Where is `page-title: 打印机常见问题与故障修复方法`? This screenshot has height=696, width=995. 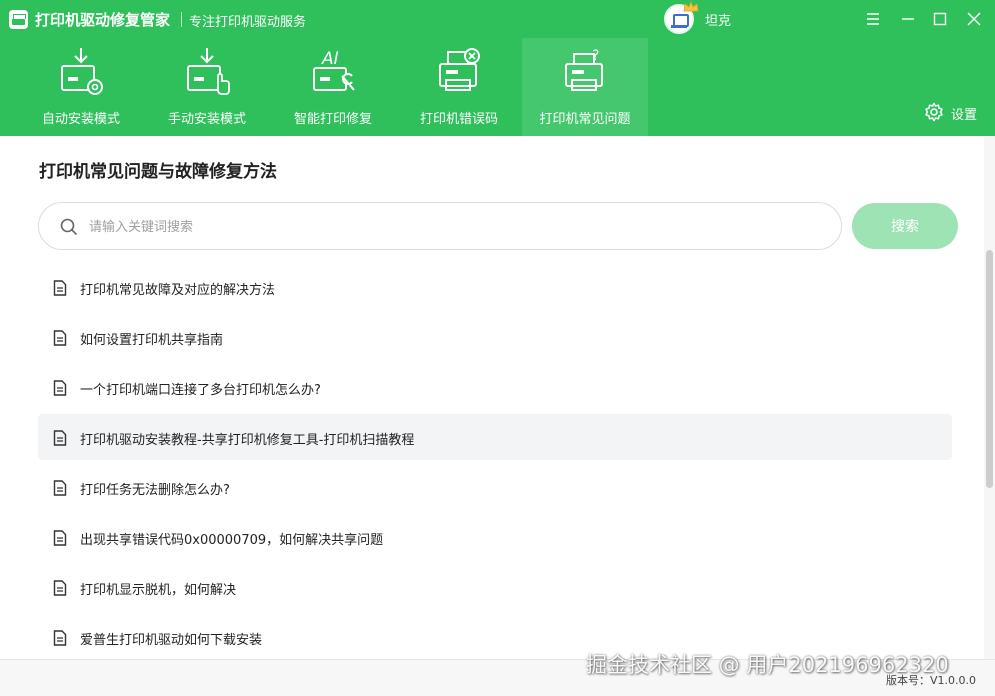 page-title: 打印机常见问题与故障修复方法 is located at coordinates (158, 172).